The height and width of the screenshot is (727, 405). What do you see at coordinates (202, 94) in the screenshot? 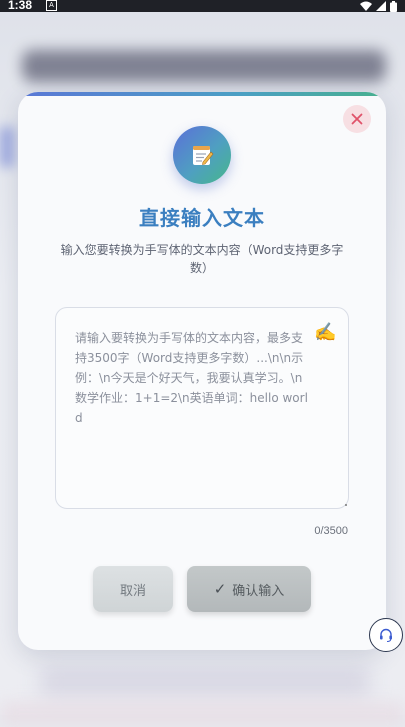
I see `dialog-accent-bar` at bounding box center [202, 94].